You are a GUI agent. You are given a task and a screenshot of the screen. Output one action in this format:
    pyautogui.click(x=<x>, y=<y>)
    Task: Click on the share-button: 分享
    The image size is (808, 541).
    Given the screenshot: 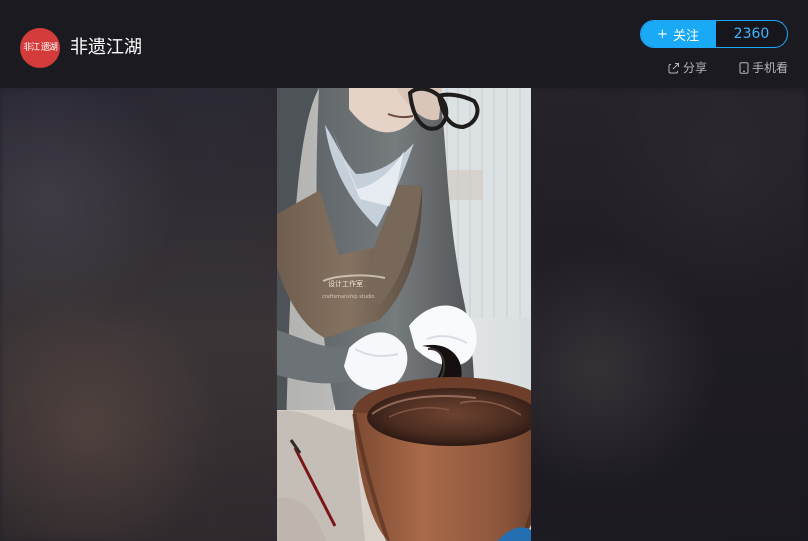 What is the action you would take?
    pyautogui.click(x=687, y=68)
    